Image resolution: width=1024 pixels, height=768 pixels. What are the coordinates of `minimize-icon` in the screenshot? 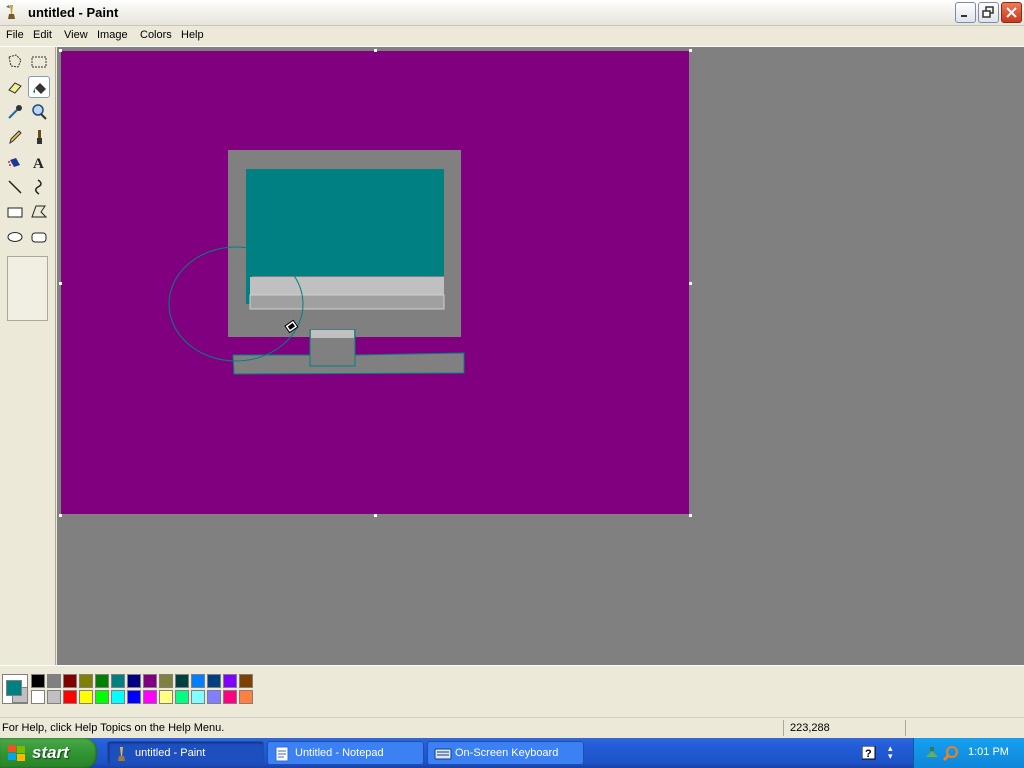 It's located at (964, 16).